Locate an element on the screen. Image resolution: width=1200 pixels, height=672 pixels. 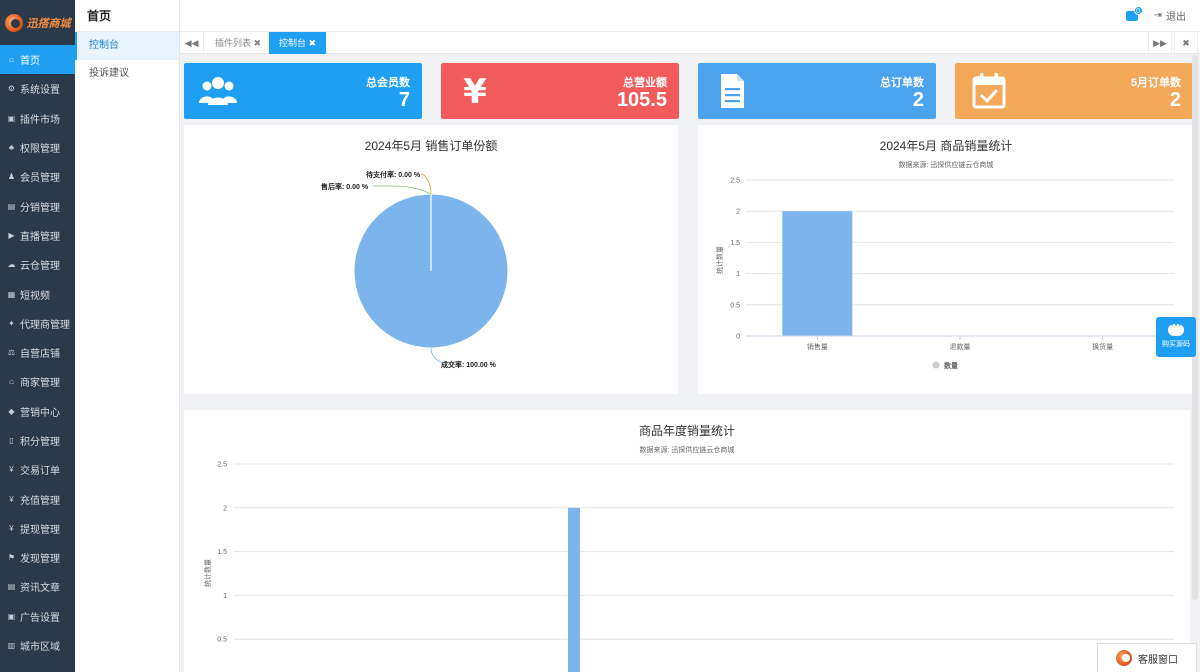
currency-icon: ¥ is located at coordinates (11, 470).